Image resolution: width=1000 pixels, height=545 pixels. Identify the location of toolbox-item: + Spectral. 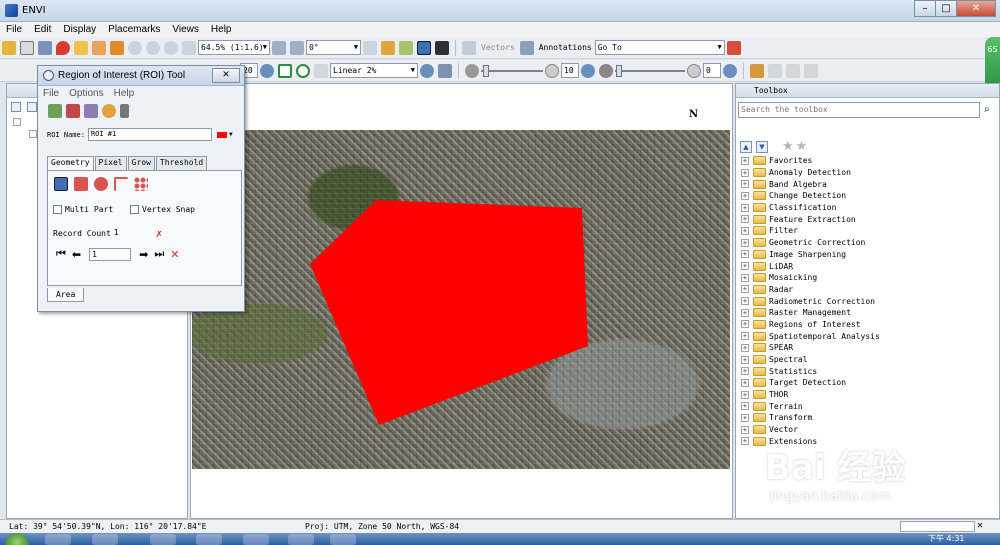
(810, 360).